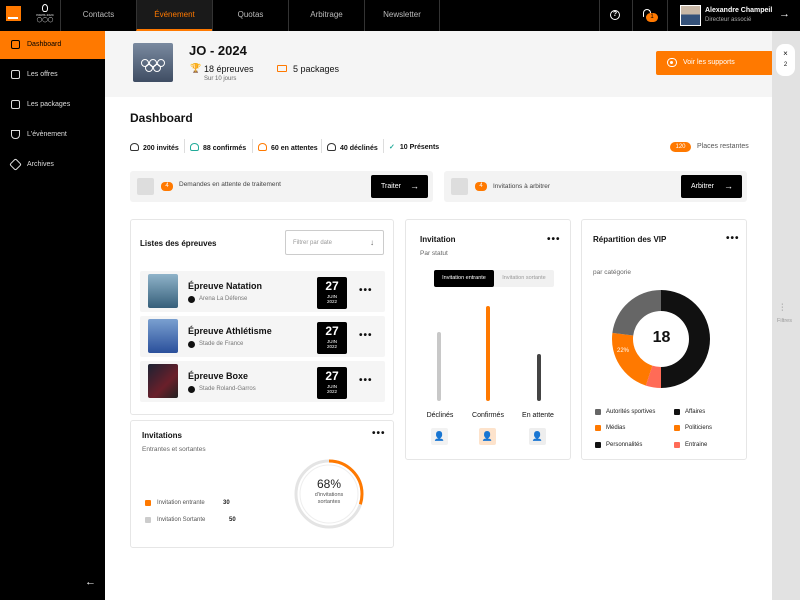 This screenshot has width=800, height=600. Describe the element at coordinates (218, 147) in the screenshot. I see `stat-confirmes: 88 confirmés` at that location.